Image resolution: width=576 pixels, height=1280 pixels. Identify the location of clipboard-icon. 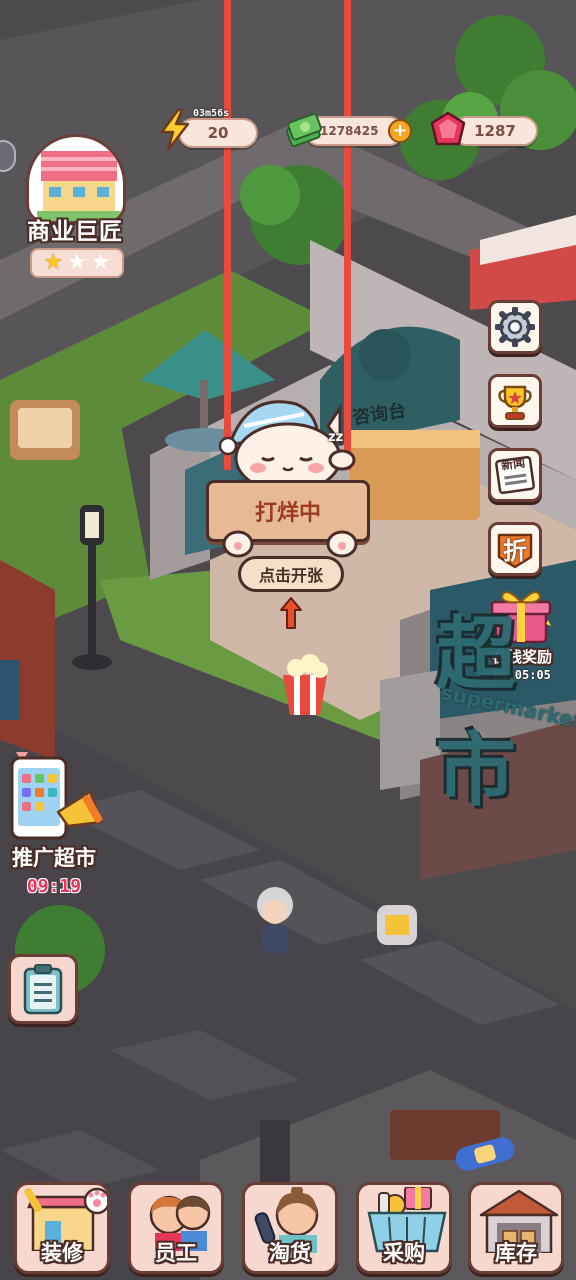
(43, 989).